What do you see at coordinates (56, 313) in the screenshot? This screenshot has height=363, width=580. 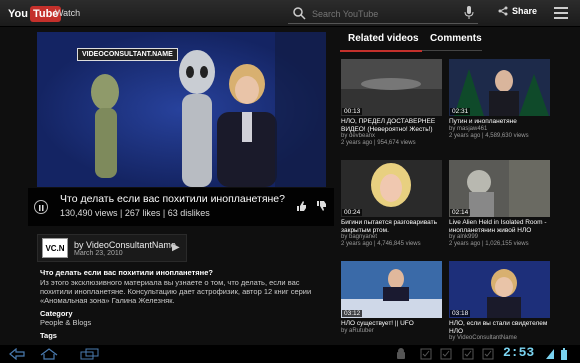 I see `category-label: Category` at bounding box center [56, 313].